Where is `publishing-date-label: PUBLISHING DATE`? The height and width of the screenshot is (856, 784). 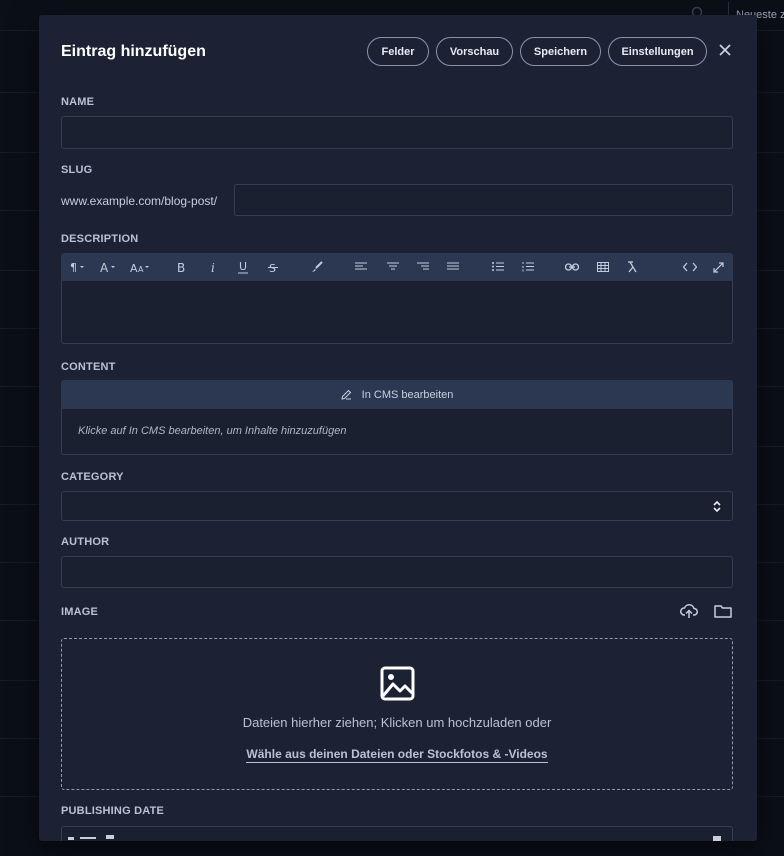 publishing-date-label: PUBLISHING DATE is located at coordinates (113, 811).